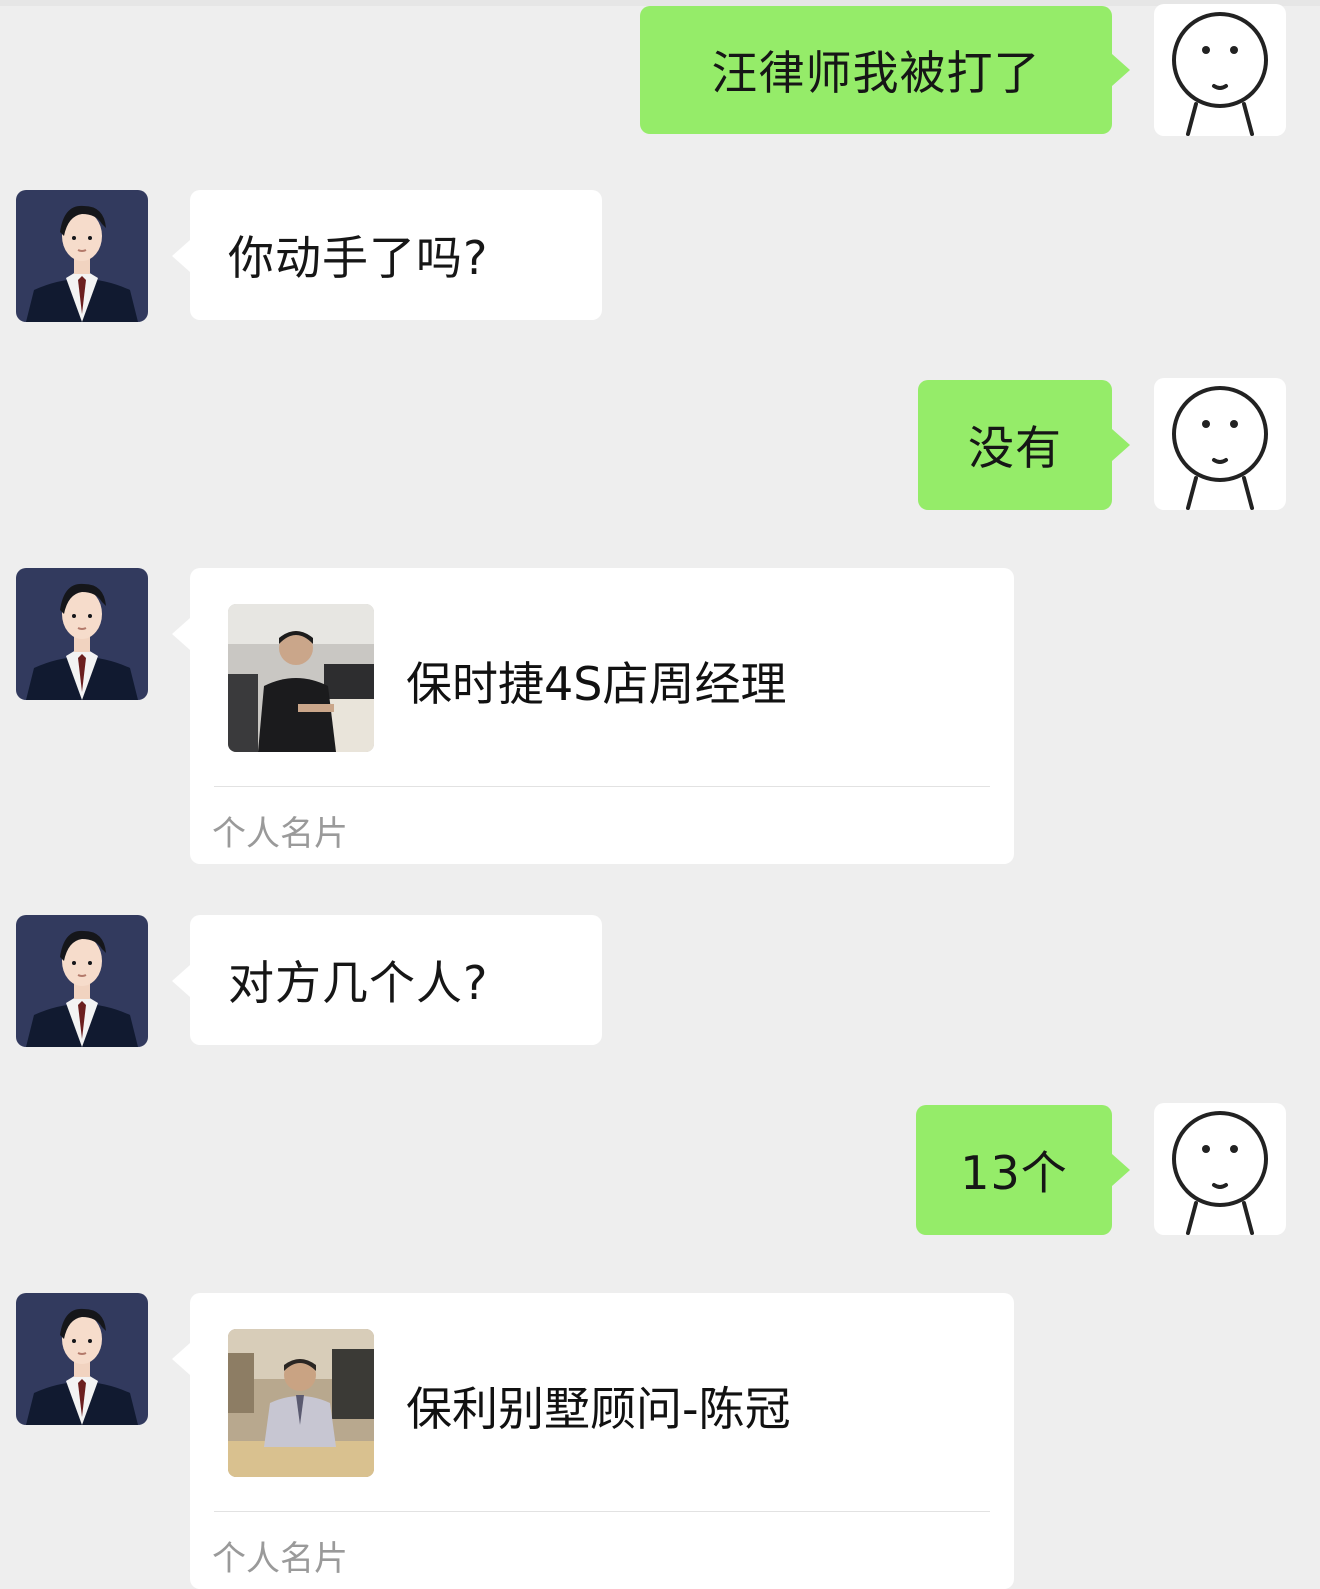 This screenshot has width=1320, height=1589. What do you see at coordinates (596, 684) in the screenshot?
I see `contact-name: 保时捷4S店周经理` at bounding box center [596, 684].